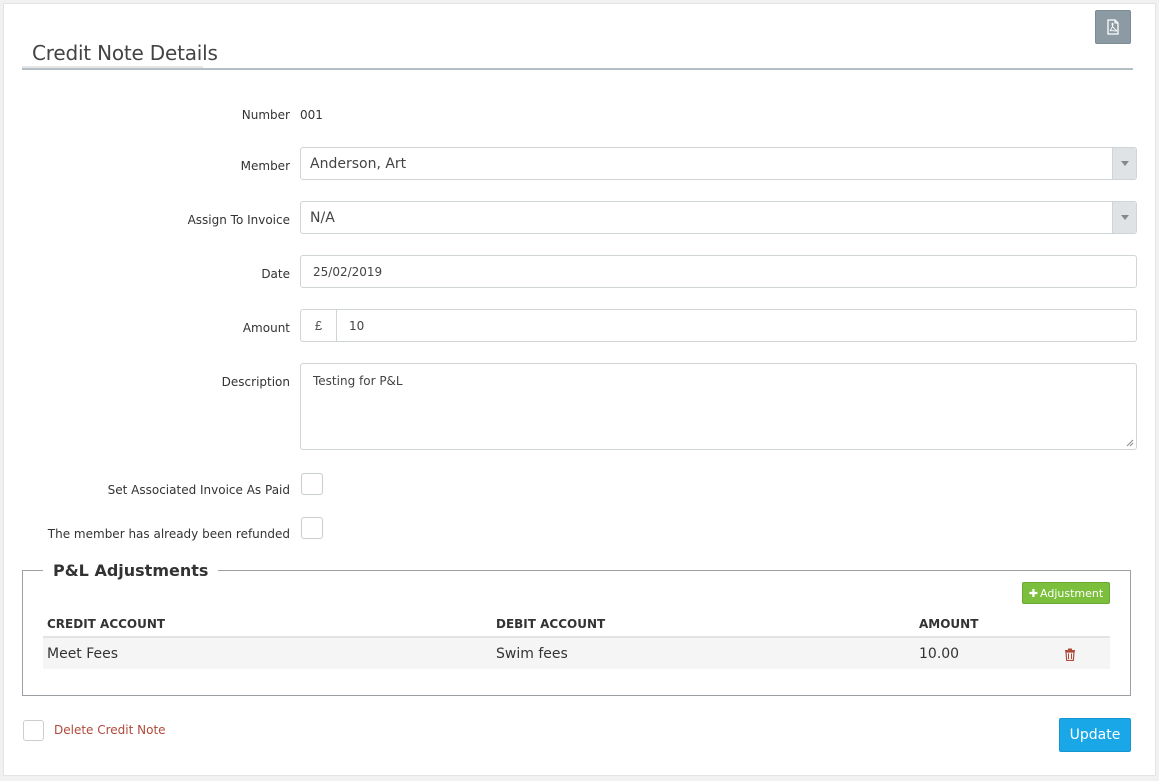  I want to click on refunded-checkbox, so click(312, 528).